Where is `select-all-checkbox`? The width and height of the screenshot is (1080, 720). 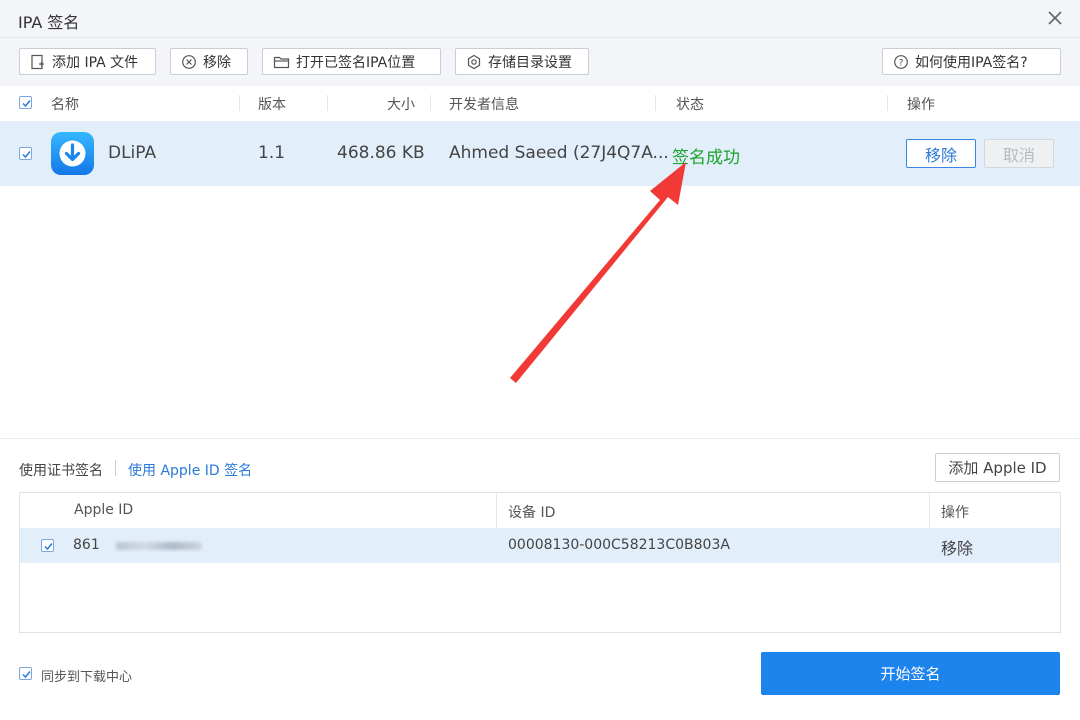
select-all-checkbox is located at coordinates (25, 102).